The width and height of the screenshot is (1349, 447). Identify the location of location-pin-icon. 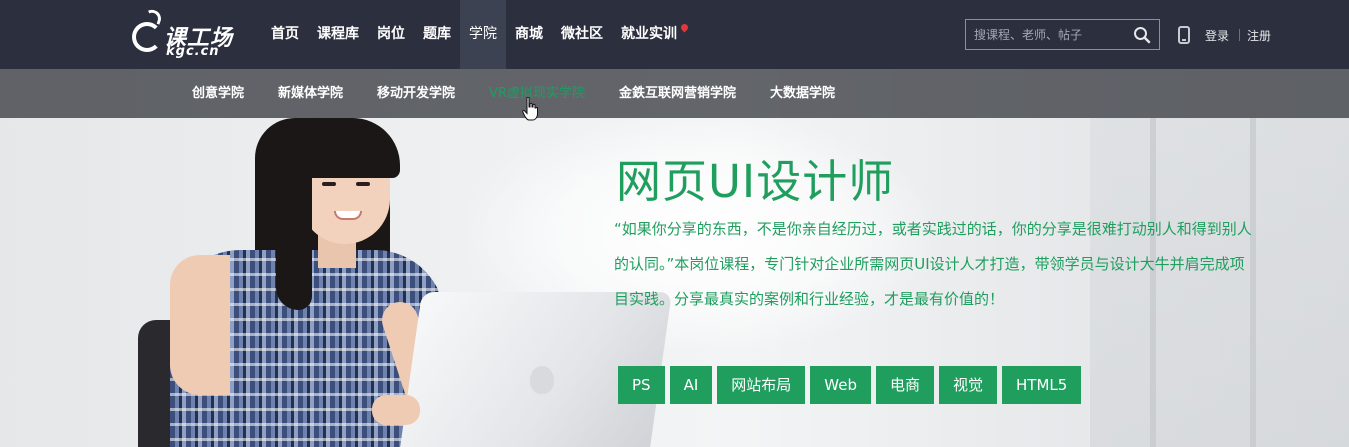
(684, 27).